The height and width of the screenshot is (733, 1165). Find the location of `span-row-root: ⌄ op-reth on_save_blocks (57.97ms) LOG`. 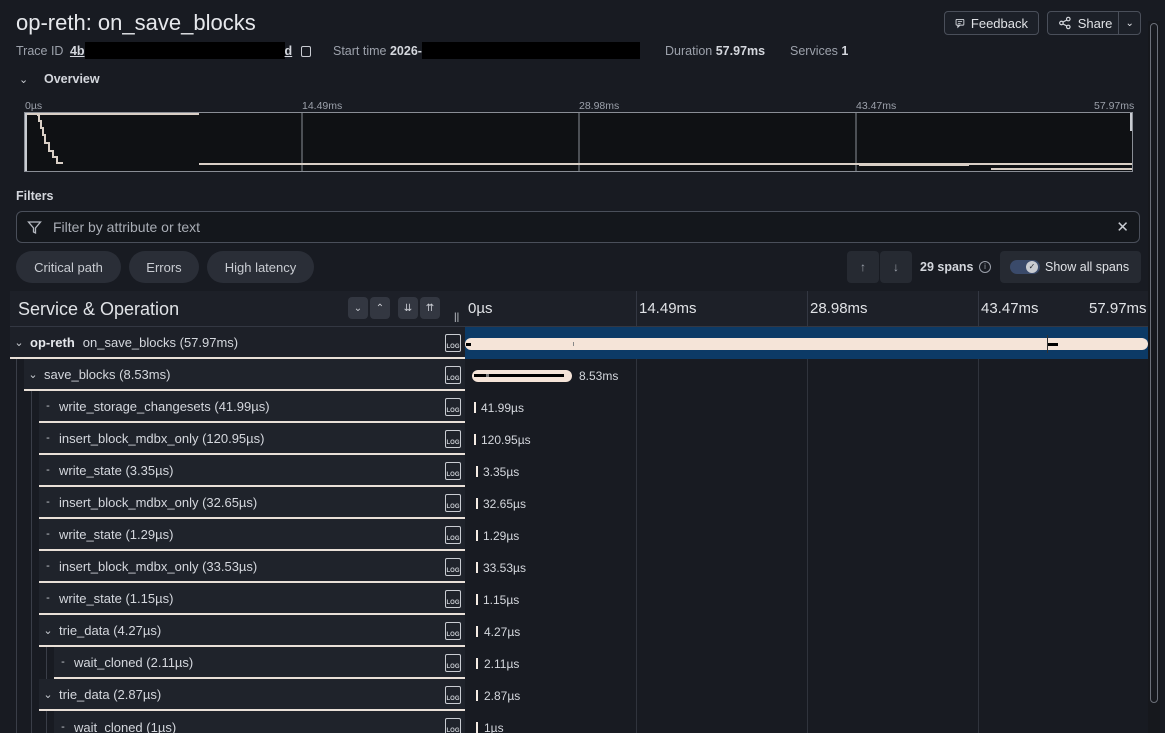

span-row-root: ⌄ op-reth on_save_blocks (57.97ms) LOG is located at coordinates (237, 343).